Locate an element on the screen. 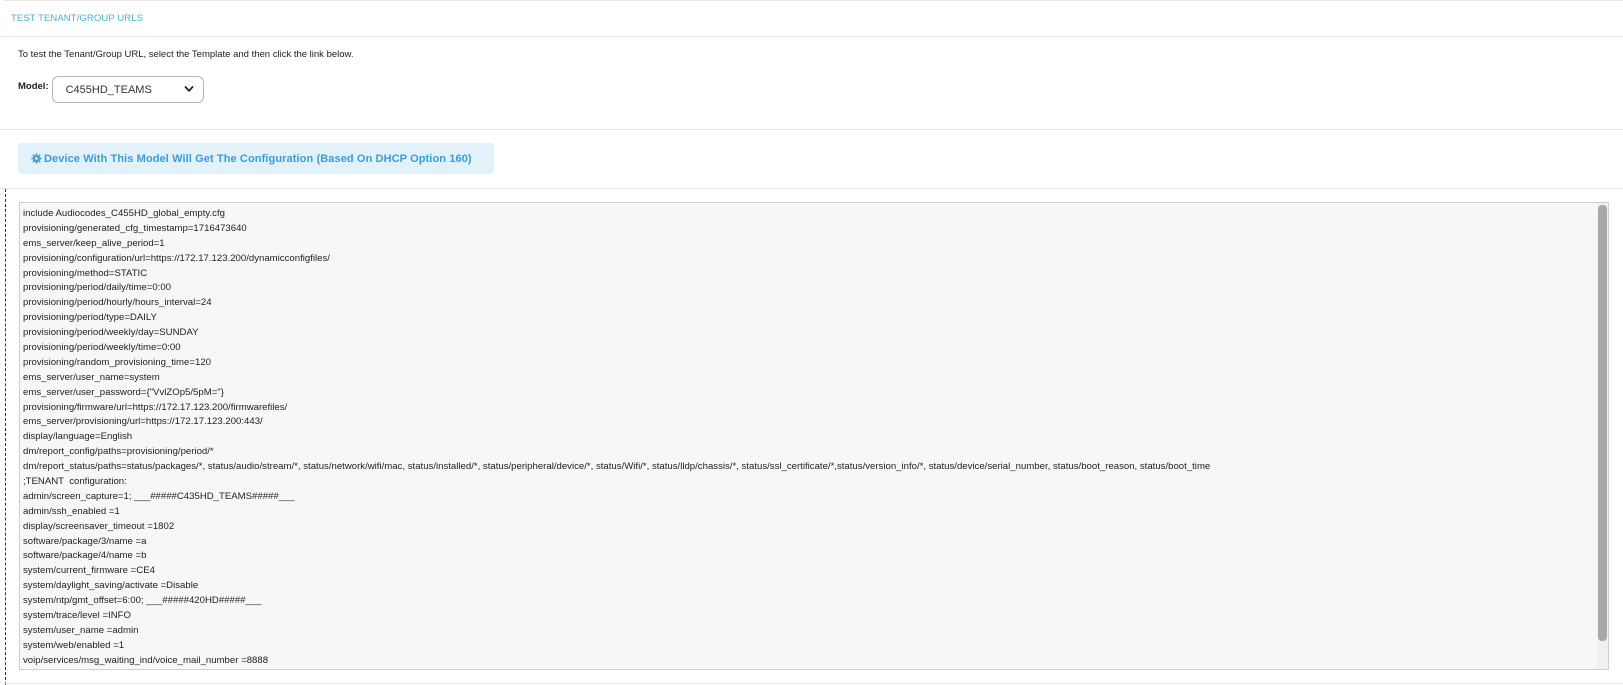 The width and height of the screenshot is (1623, 685). gear-icon is located at coordinates (36, 158).